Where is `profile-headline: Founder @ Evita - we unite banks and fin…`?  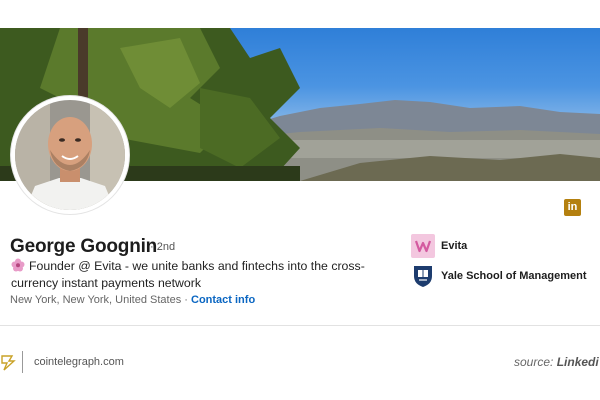
profile-headline: Founder @ Evita - we unite banks and fin… is located at coordinates (196, 275).